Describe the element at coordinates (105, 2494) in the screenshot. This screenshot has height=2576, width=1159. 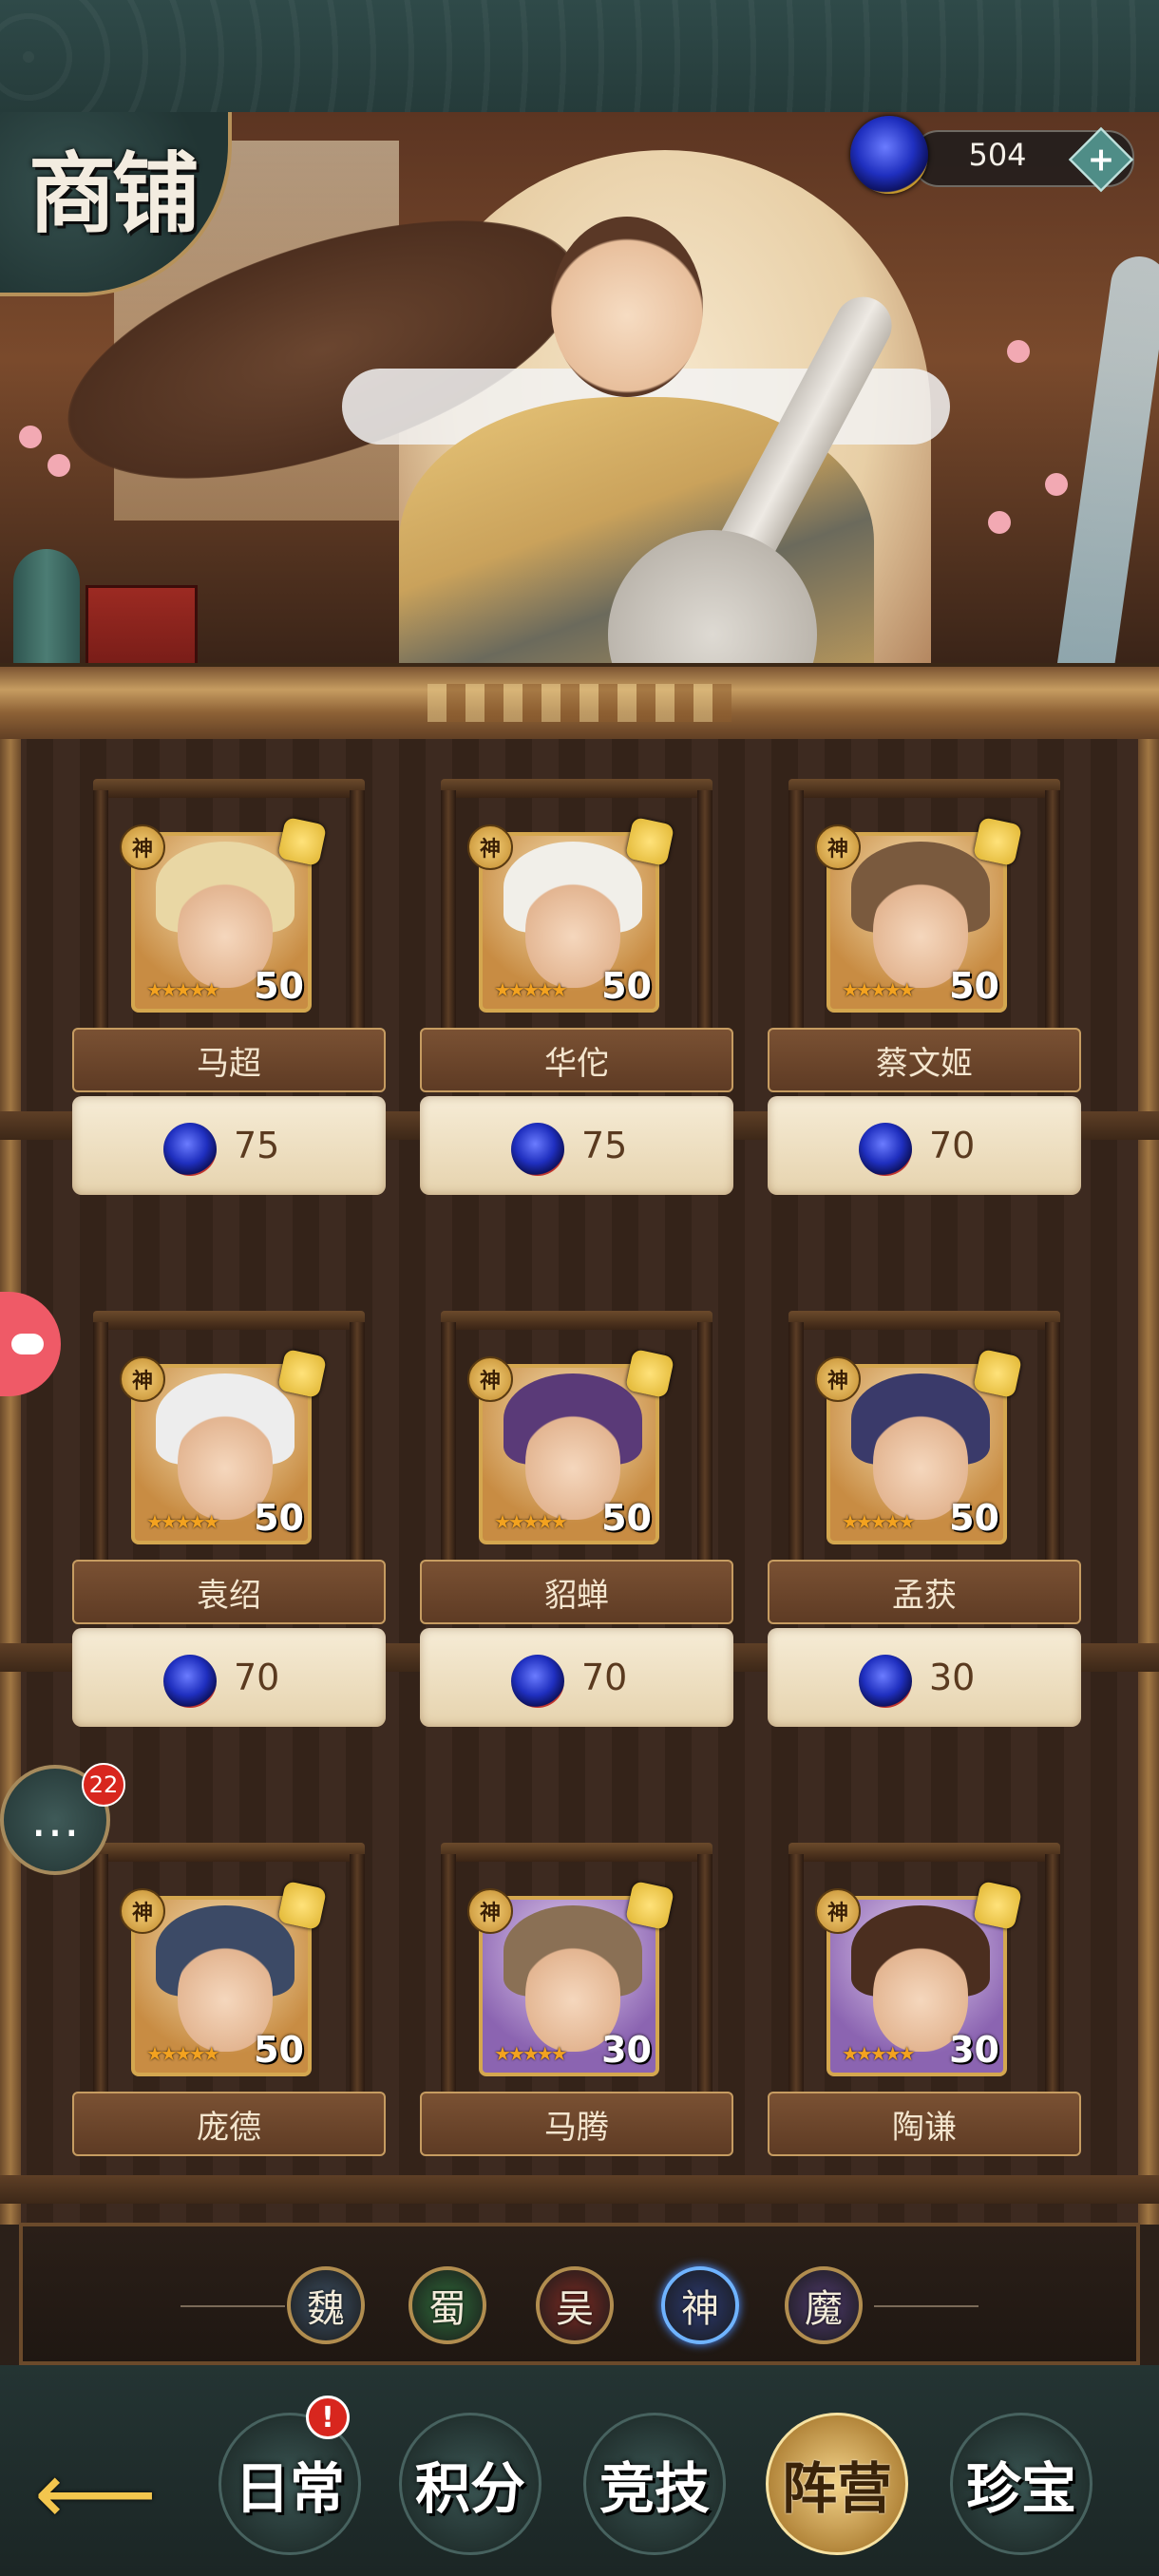
I see `back-button: ⟵` at that location.